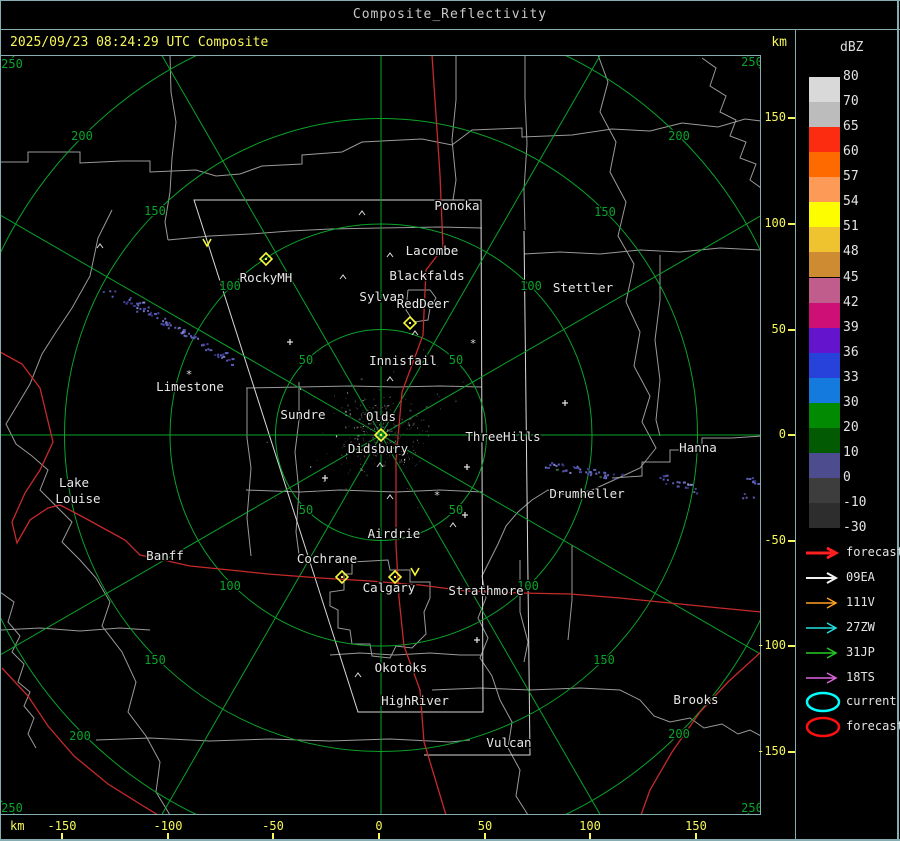  Describe the element at coordinates (306, 510) in the screenshot. I see `range-ring-label: 50` at that location.